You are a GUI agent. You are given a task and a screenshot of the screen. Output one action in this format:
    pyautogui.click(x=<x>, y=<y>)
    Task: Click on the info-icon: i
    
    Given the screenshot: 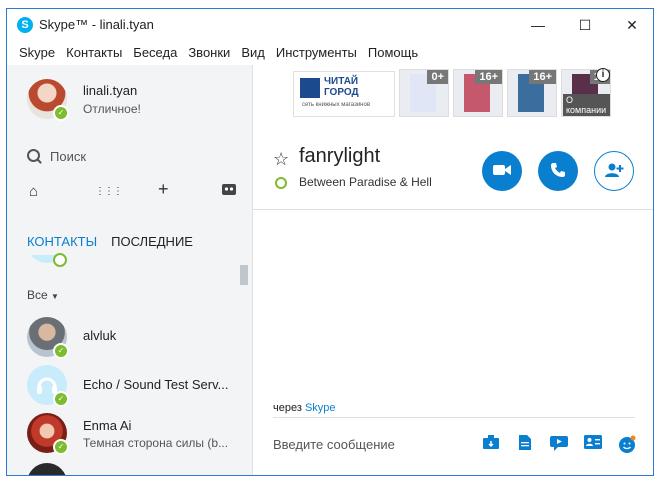 What is the action you would take?
    pyautogui.click(x=603, y=75)
    